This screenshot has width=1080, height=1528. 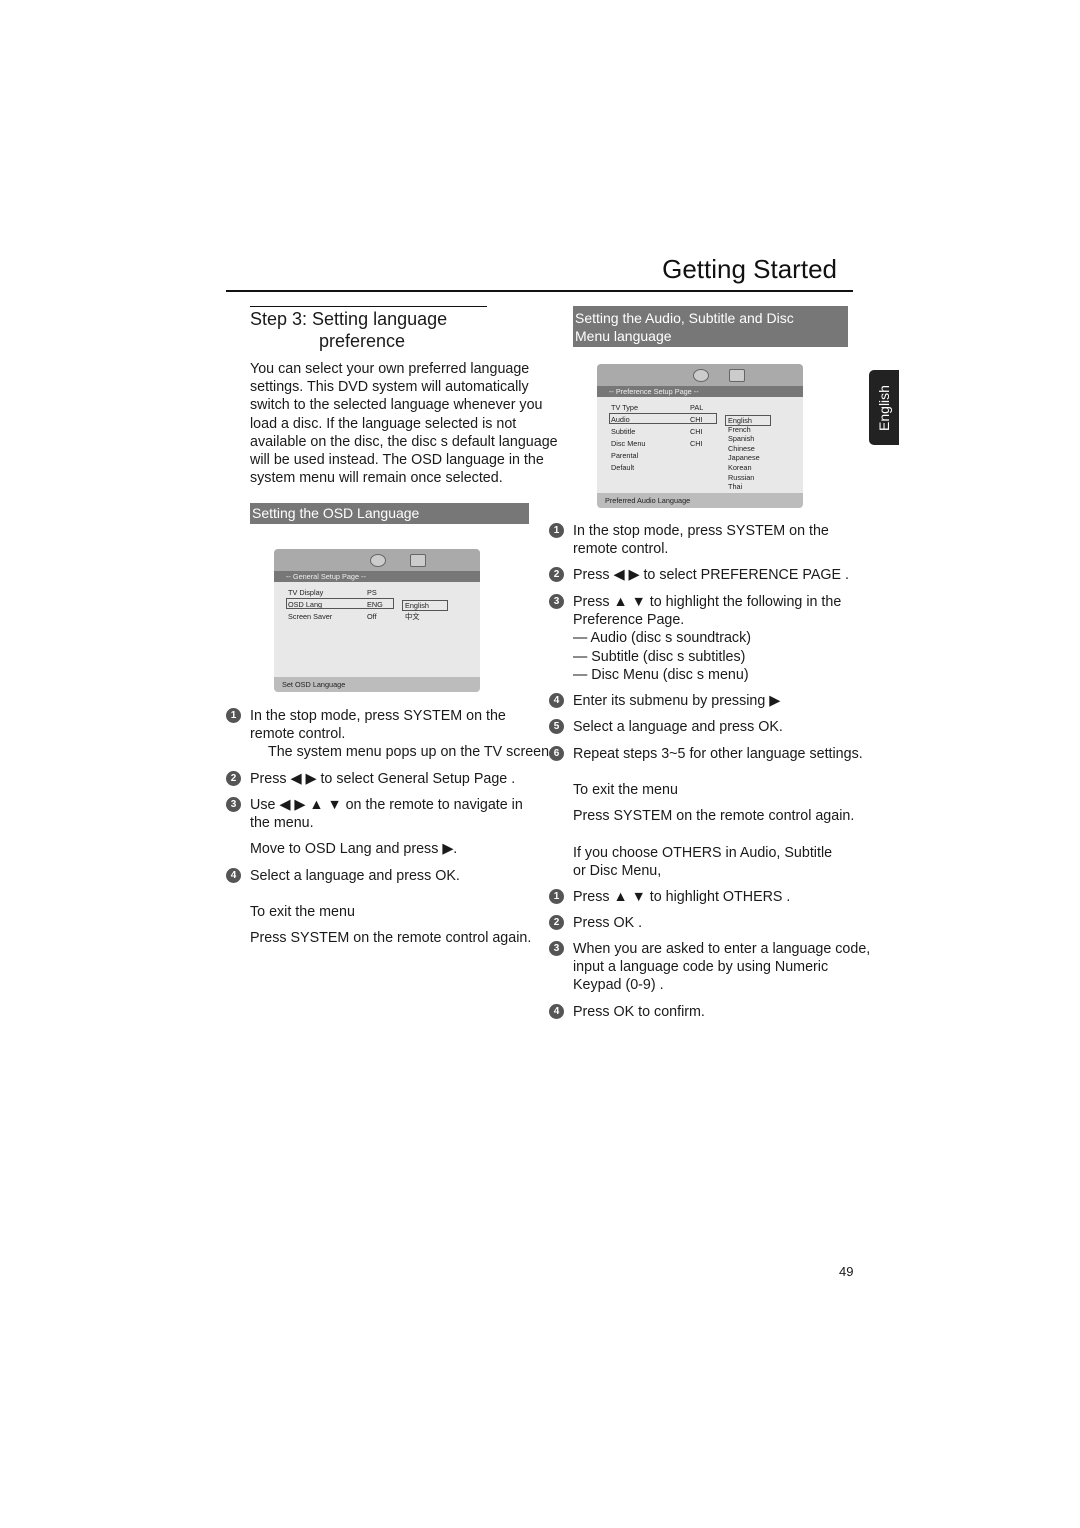 I want to click on section-title-line2: Menu language, so click(x=623, y=336).